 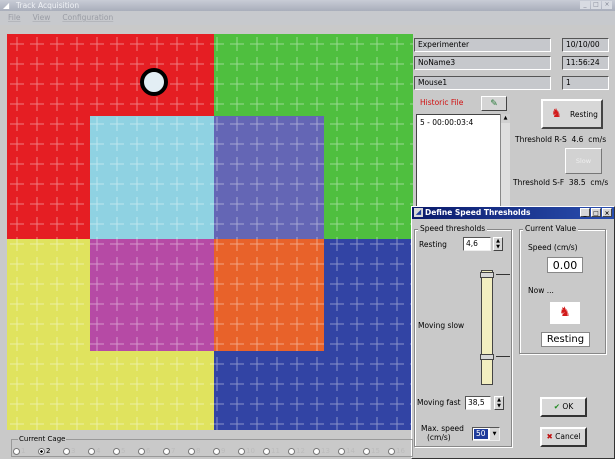 What do you see at coordinates (482, 45) in the screenshot?
I see `experimenter-field: Experimenter` at bounding box center [482, 45].